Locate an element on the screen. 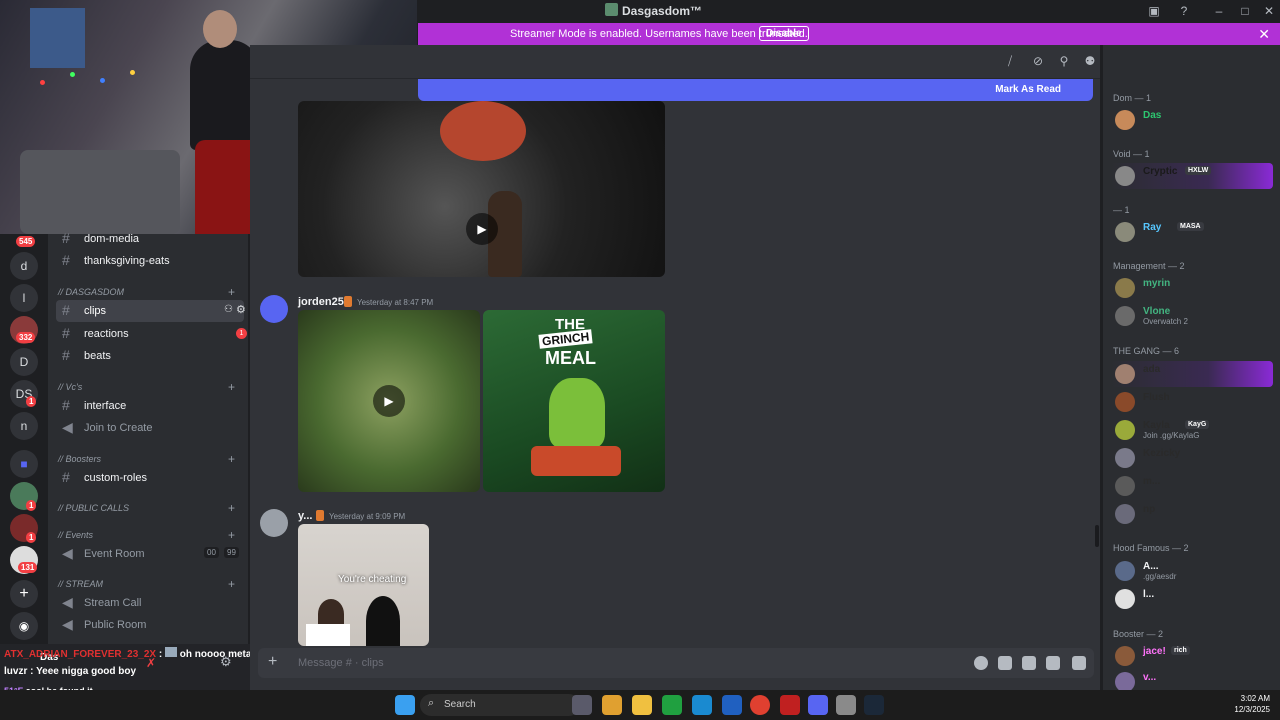 Image resolution: width=1280 pixels, height=720 pixels. message-author: jorden25 is located at coordinates (321, 302).